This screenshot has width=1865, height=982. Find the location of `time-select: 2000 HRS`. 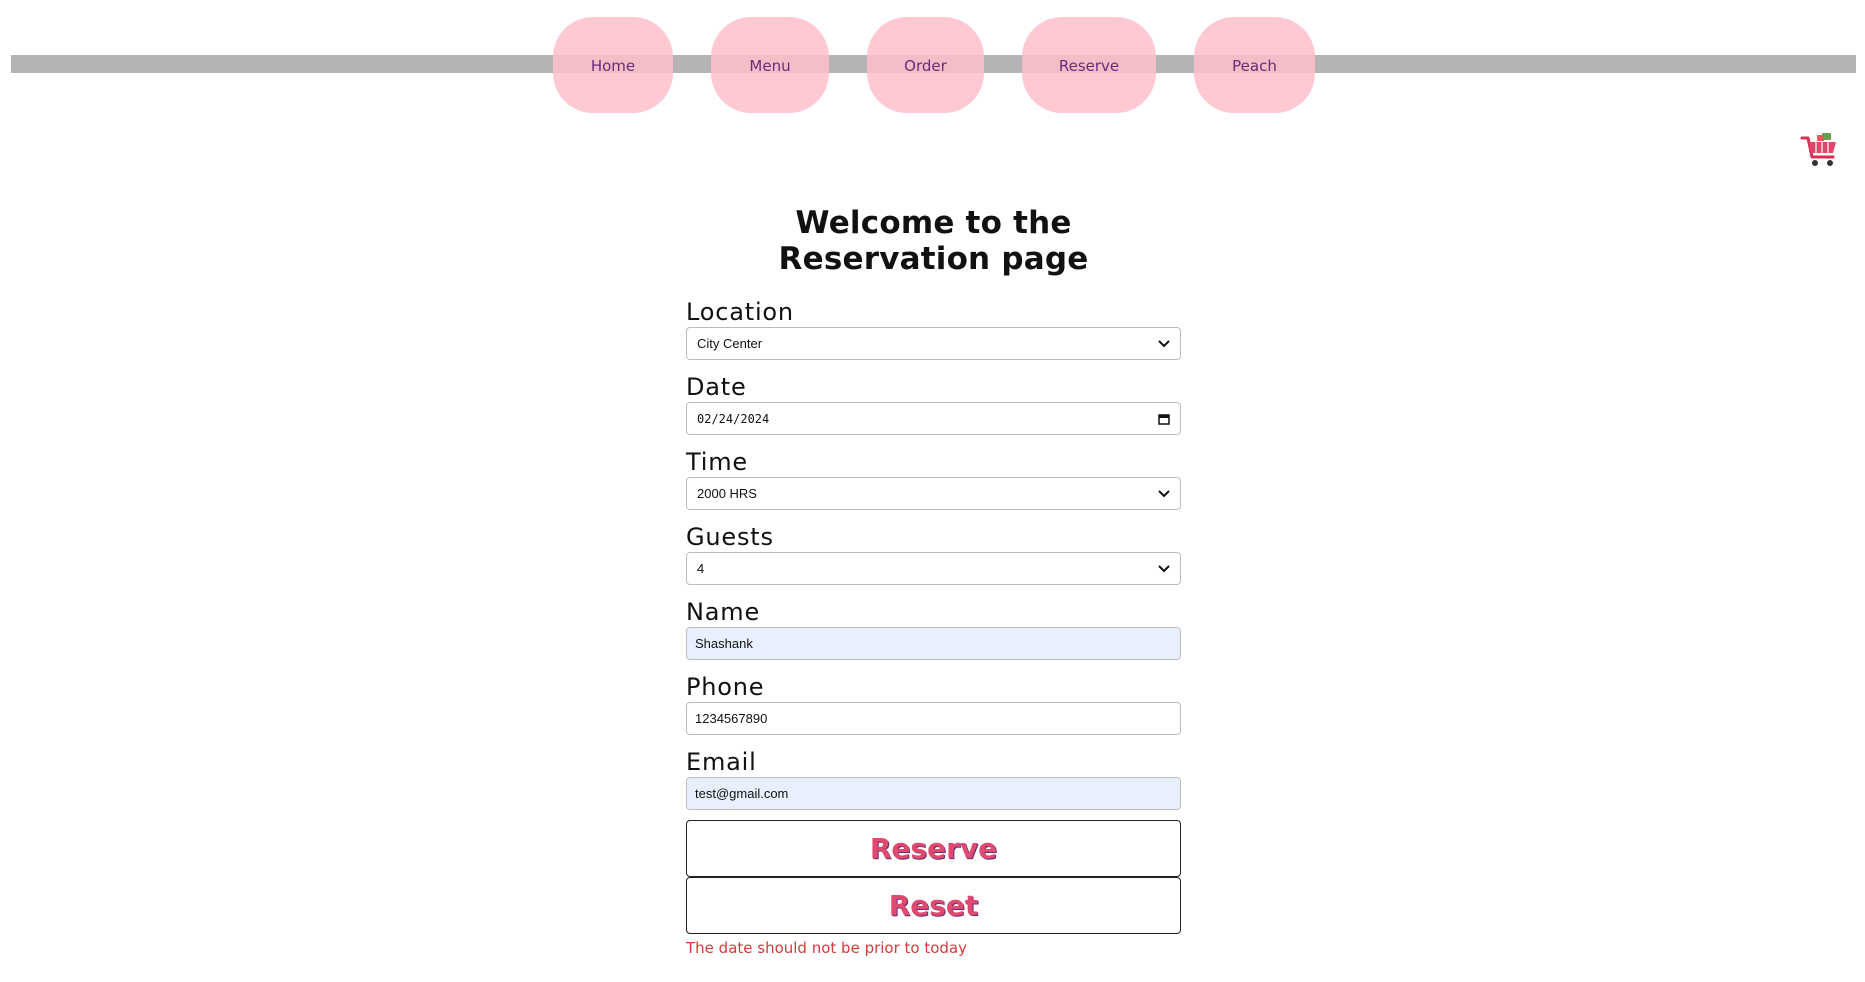

time-select: 2000 HRS is located at coordinates (933, 493).